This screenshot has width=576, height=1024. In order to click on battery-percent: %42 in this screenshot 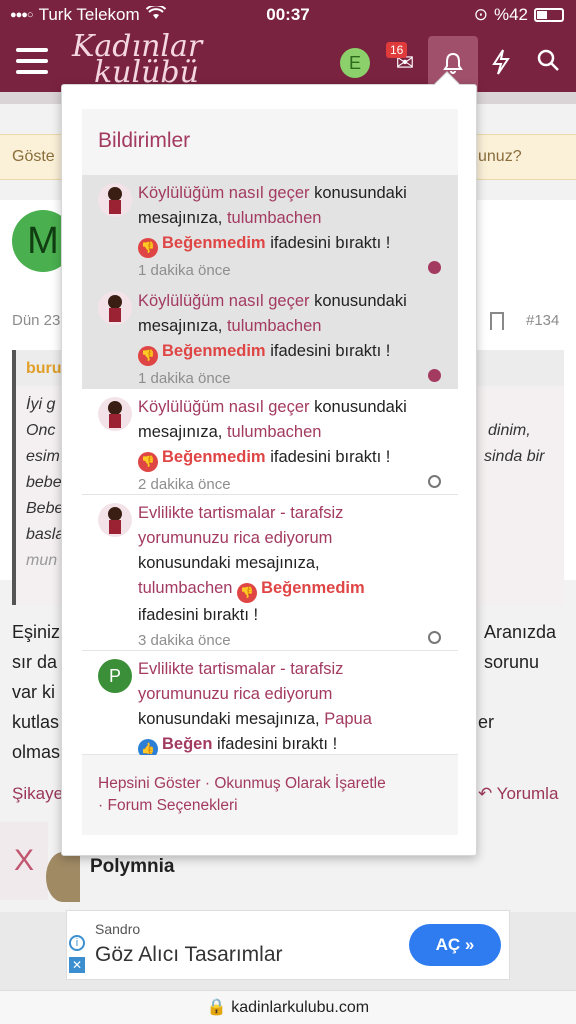, I will do `click(510, 14)`.